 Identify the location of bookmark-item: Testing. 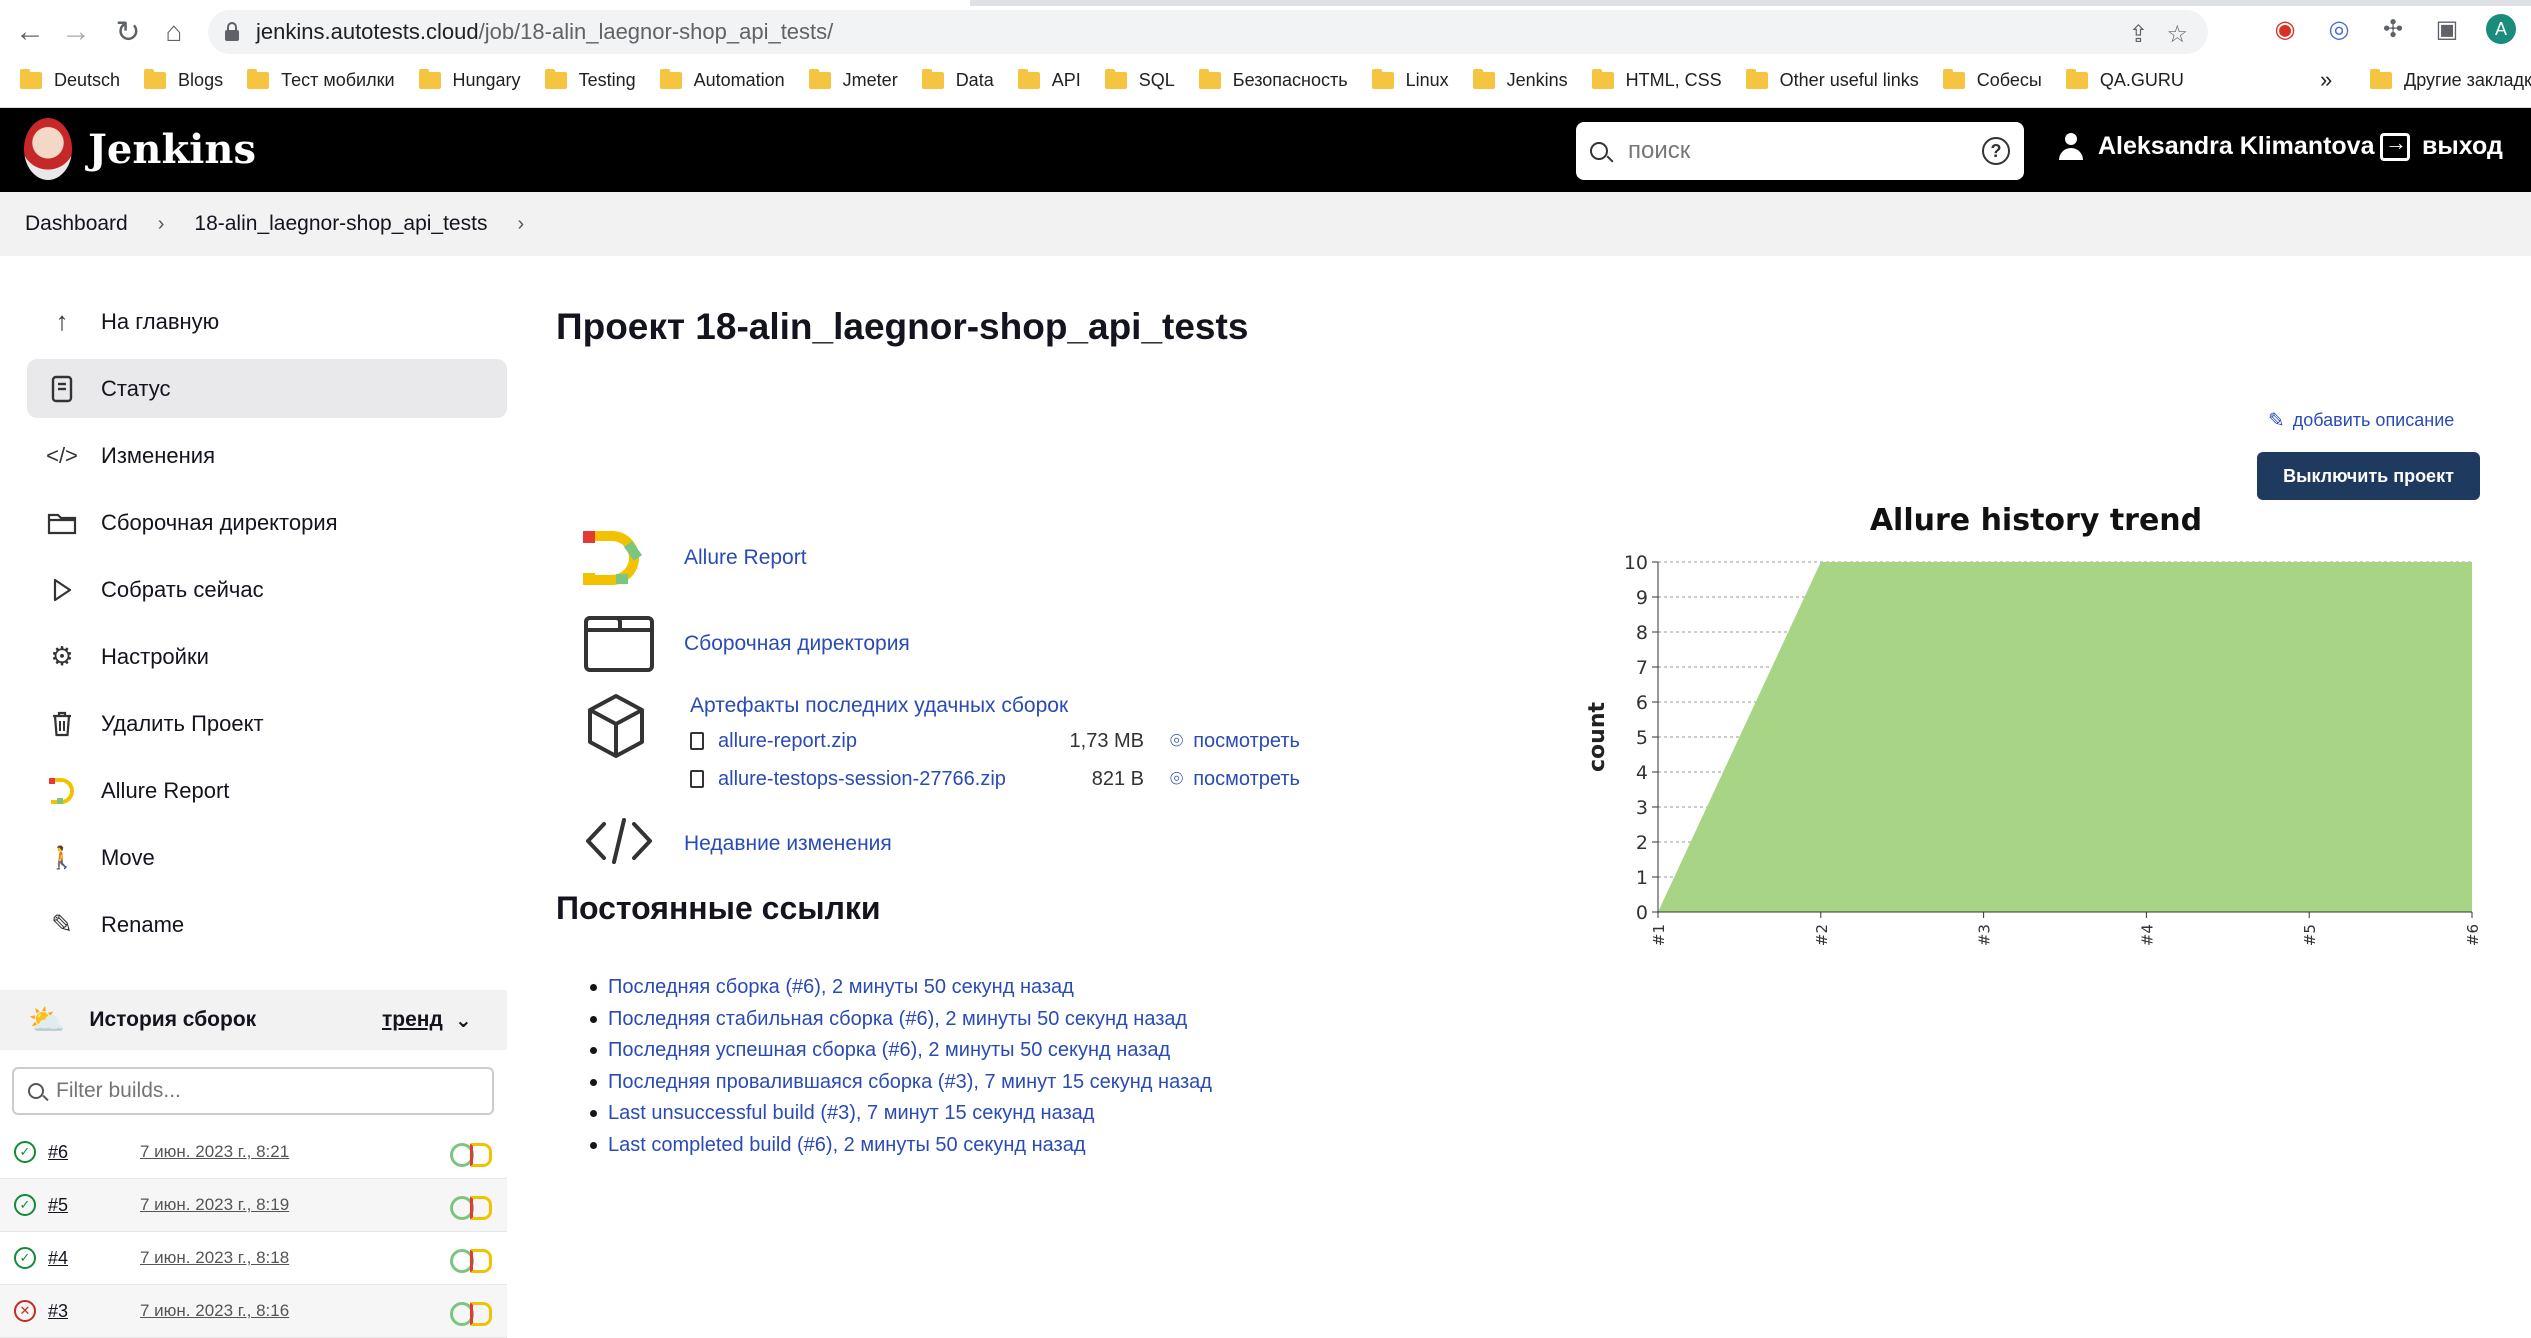
(590, 79).